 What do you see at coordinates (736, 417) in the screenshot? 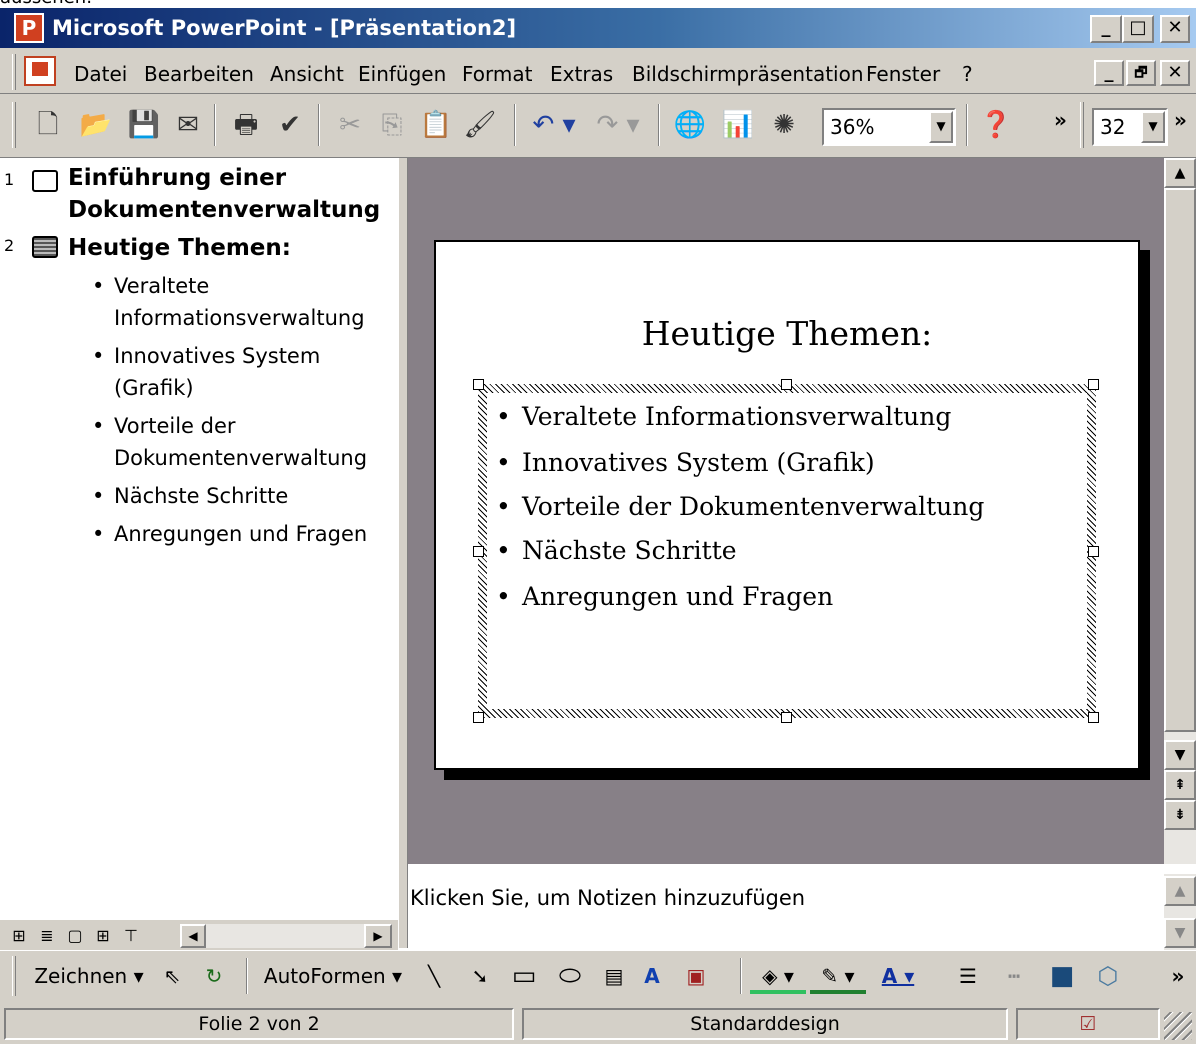
I see `slide-bullet: Veraltete Informationsverwaltung` at bounding box center [736, 417].